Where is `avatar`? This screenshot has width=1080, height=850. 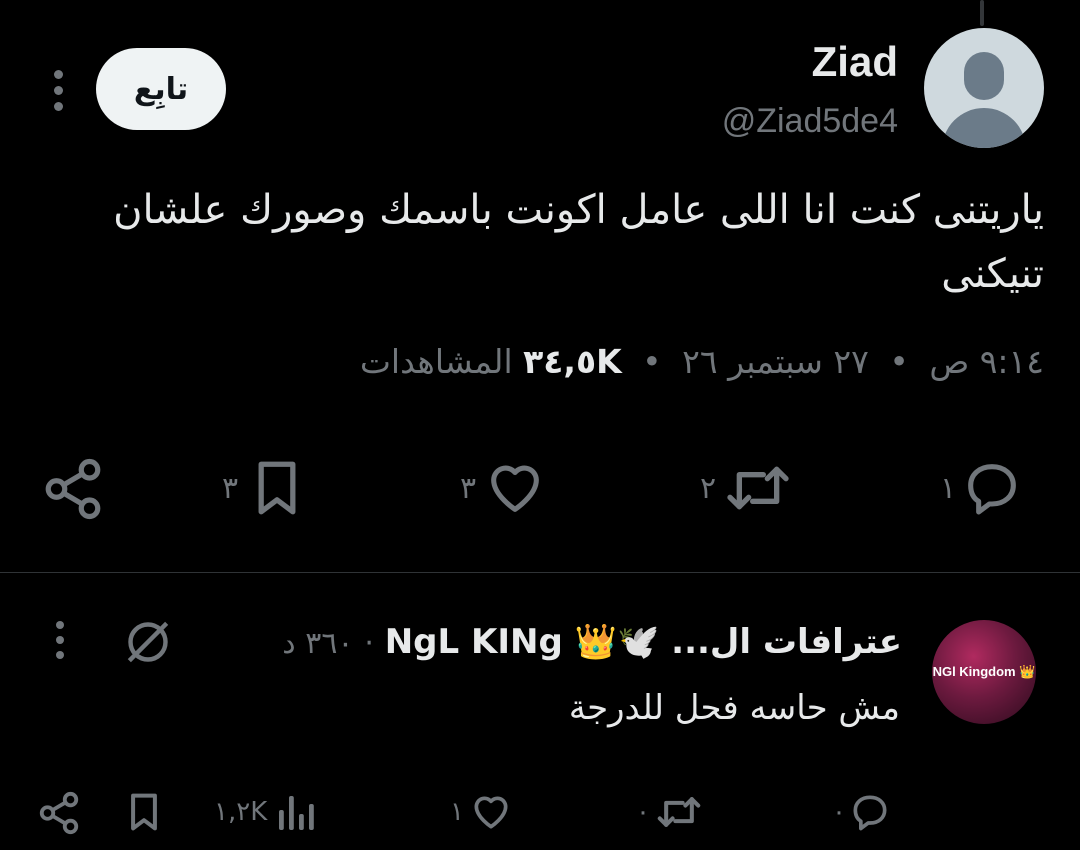 avatar is located at coordinates (984, 88).